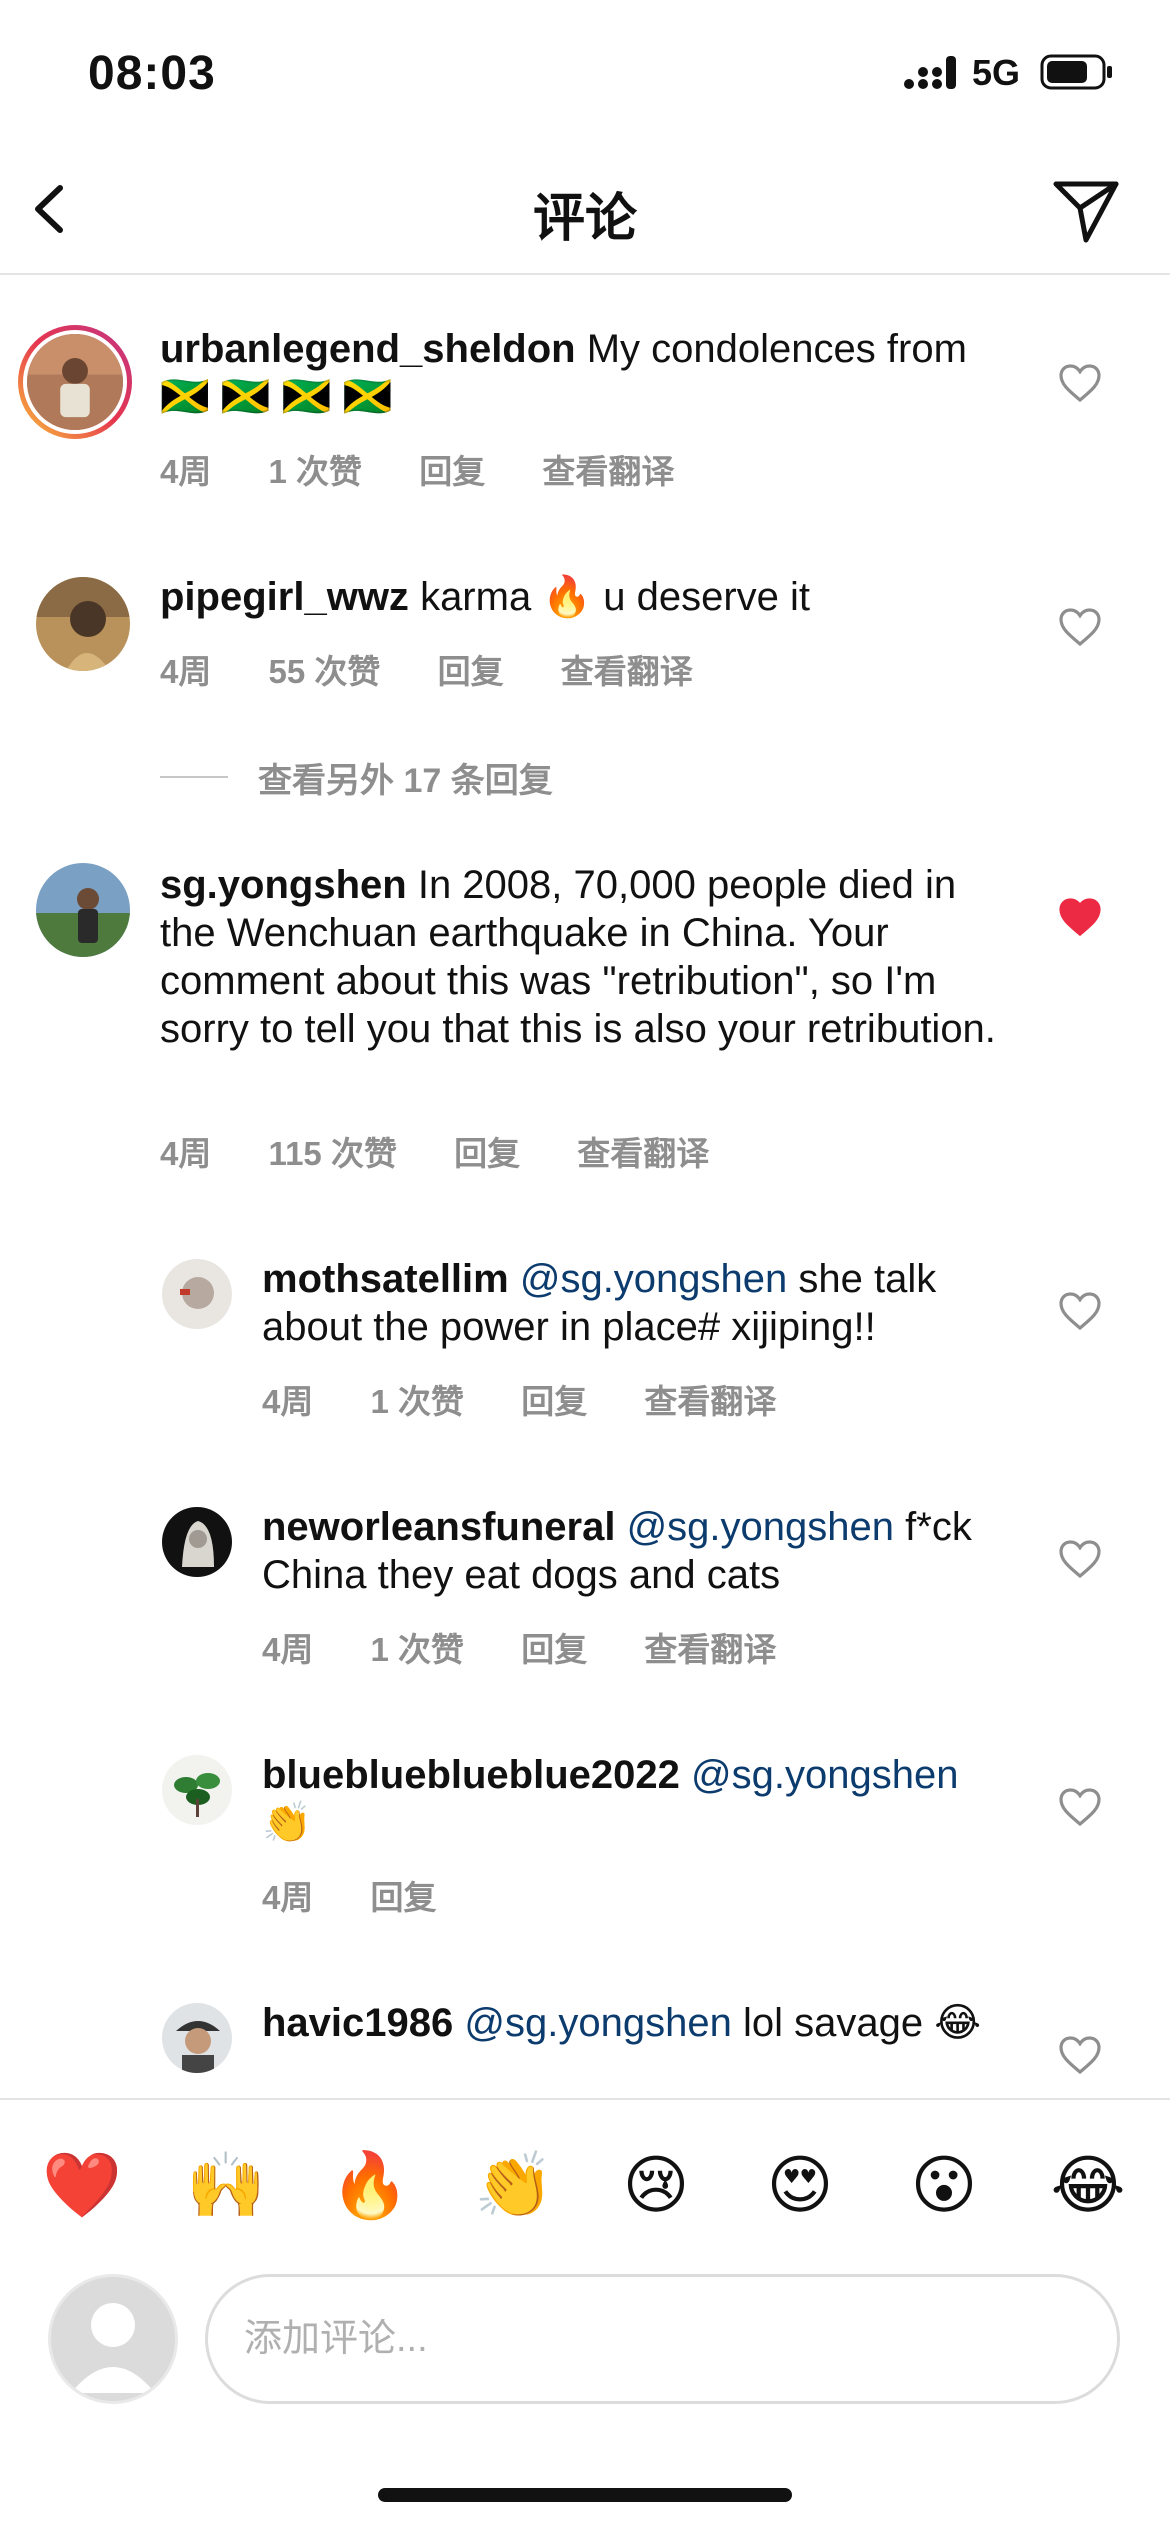 The image size is (1170, 2532). Describe the element at coordinates (584, 219) in the screenshot. I see `page-title: 评论` at that location.